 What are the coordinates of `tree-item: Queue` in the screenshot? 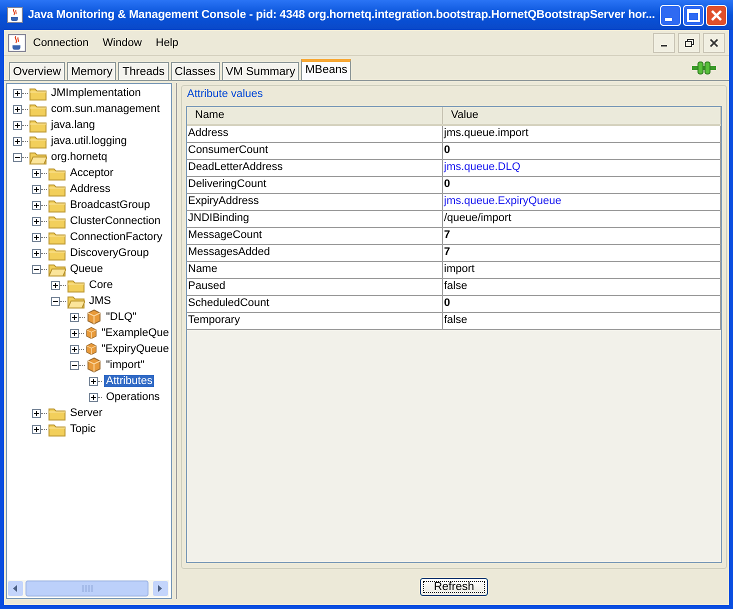 It's located at (87, 269).